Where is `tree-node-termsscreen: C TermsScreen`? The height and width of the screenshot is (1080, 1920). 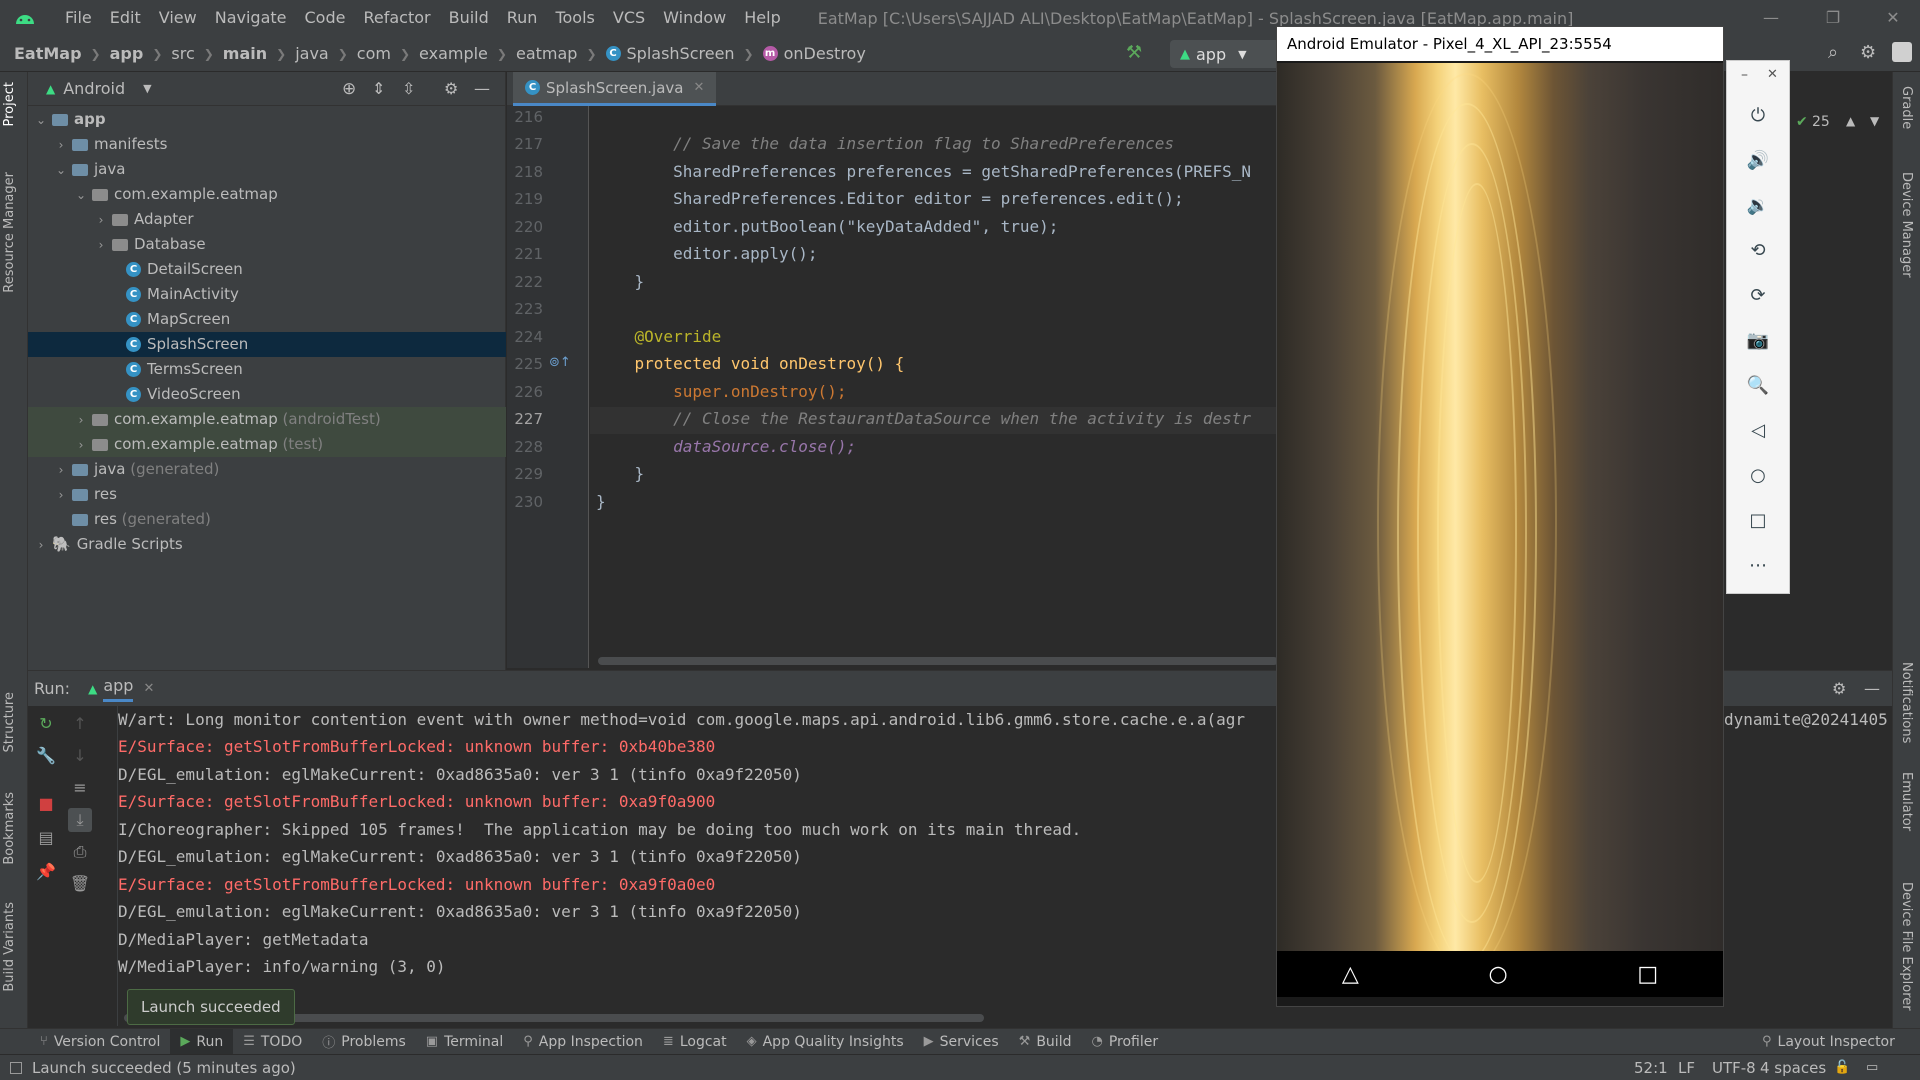 tree-node-termsscreen: C TermsScreen is located at coordinates (267, 369).